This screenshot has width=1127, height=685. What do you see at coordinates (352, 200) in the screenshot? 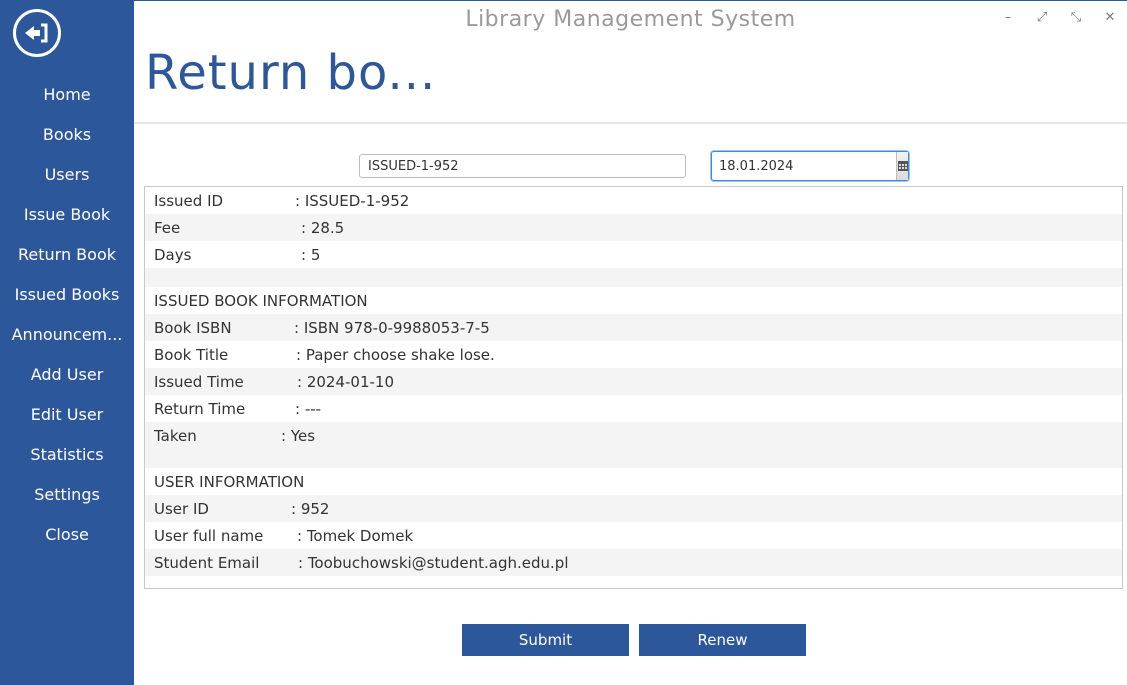
I see `detail-value: : ISSUED-1-952` at bounding box center [352, 200].